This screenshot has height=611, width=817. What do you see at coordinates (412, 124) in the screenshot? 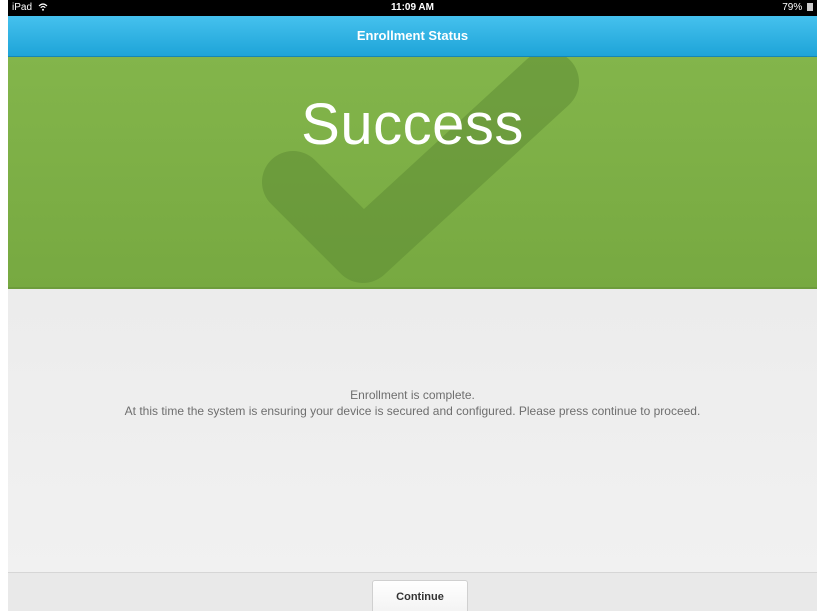
I see `banner-title: Success` at bounding box center [412, 124].